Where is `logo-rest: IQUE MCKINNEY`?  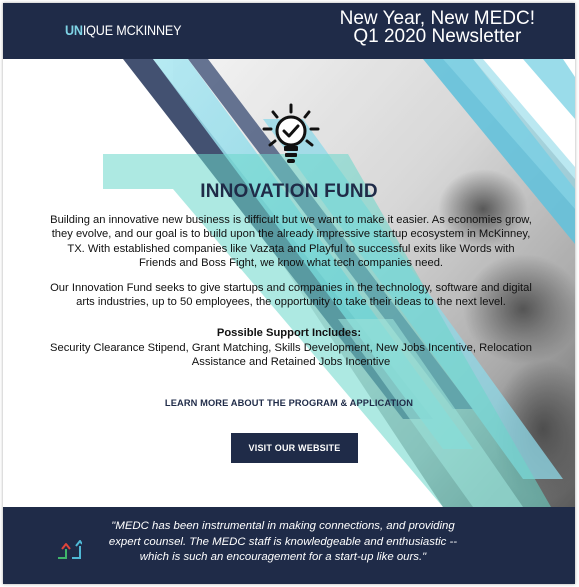
logo-rest: IQUE MCKINNEY is located at coordinates (132, 30).